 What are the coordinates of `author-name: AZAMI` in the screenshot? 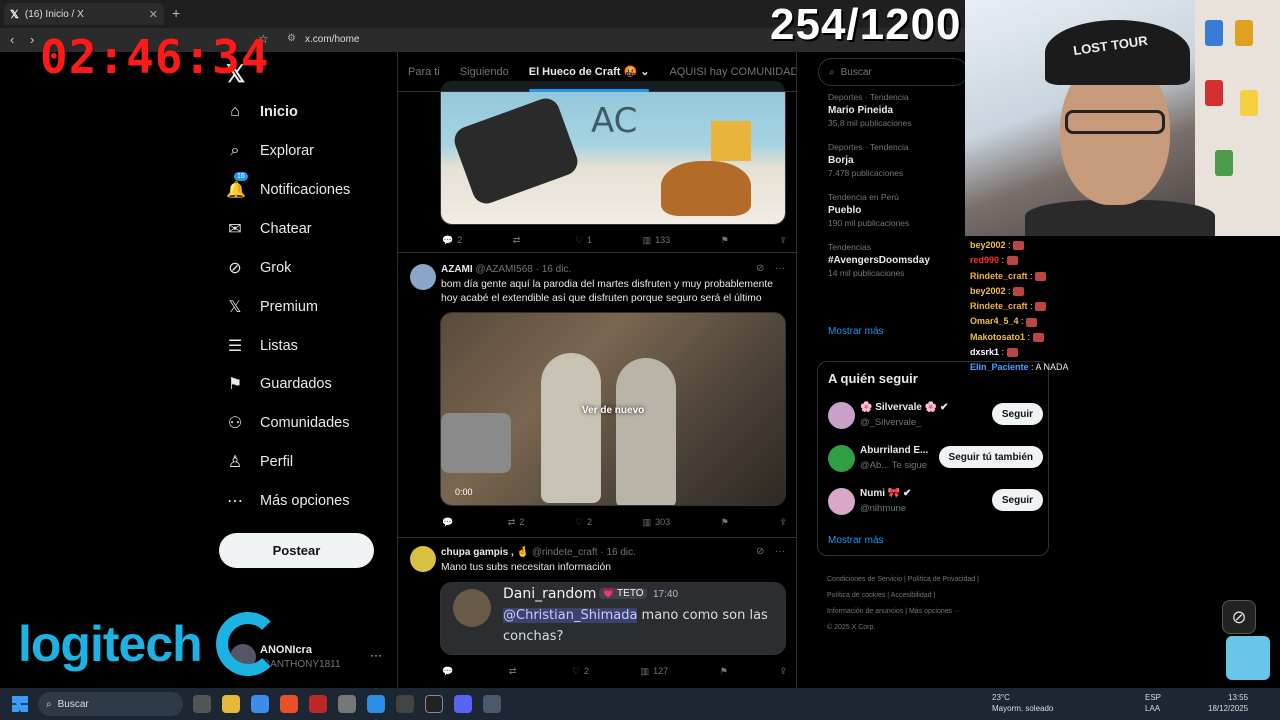 It's located at (457, 269).